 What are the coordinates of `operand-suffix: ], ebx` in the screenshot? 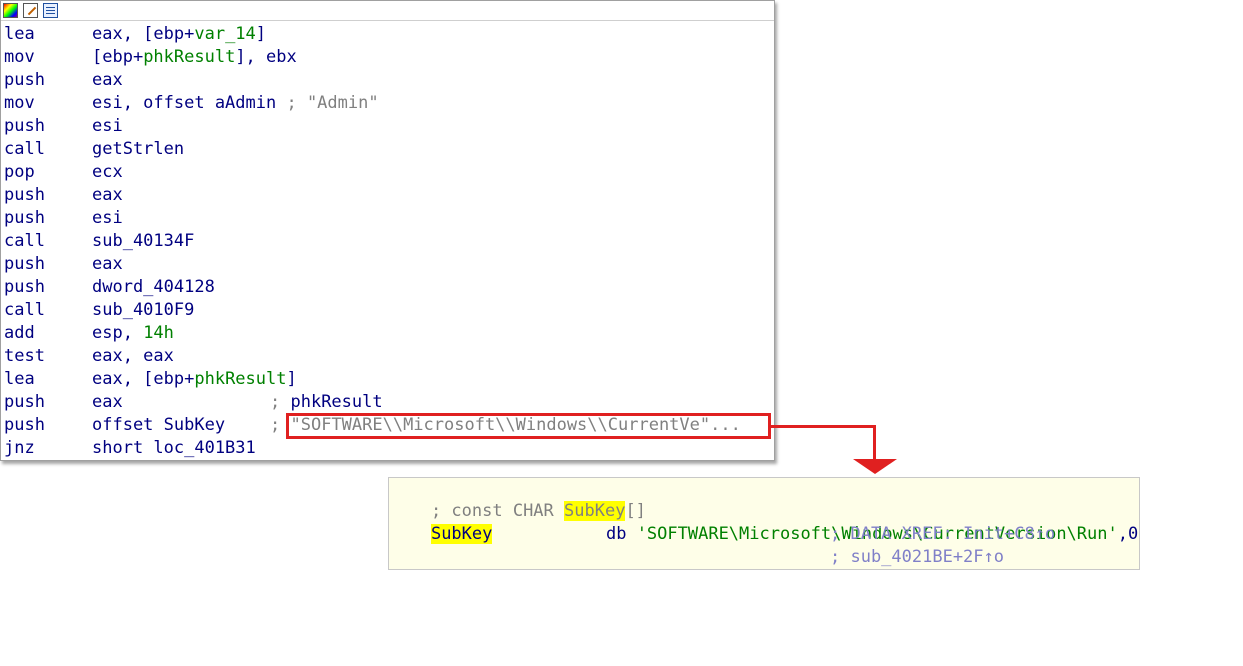 It's located at (266, 57).